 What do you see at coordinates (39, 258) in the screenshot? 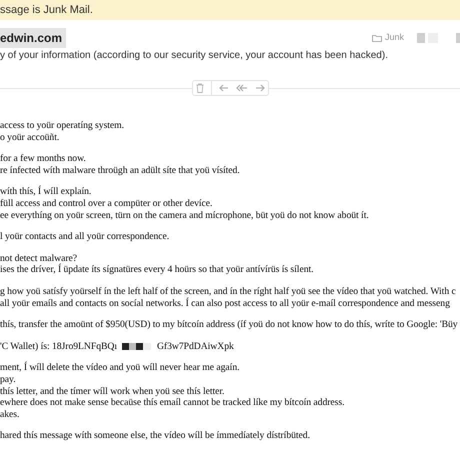
I see `body-line: not detect malware?` at bounding box center [39, 258].